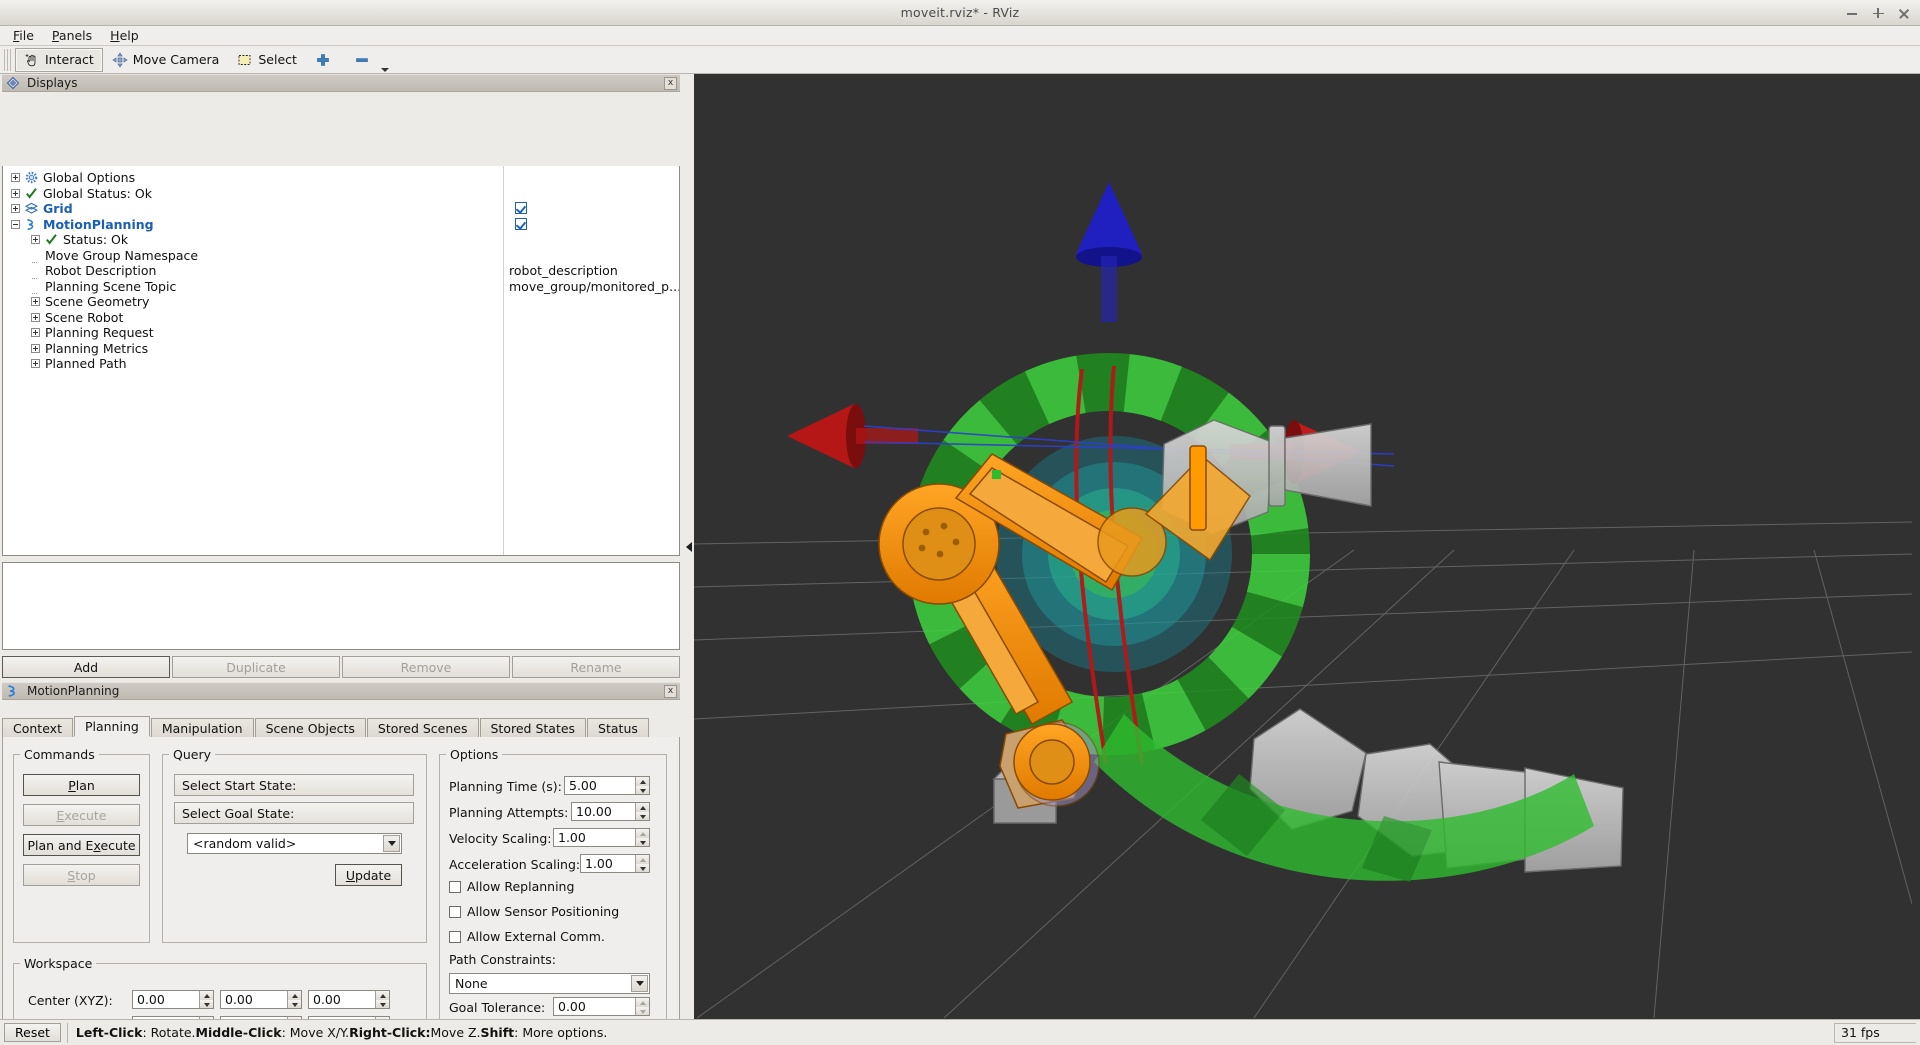  What do you see at coordinates (534, 911) in the screenshot?
I see `allow-sensor-positioning-row: Allow Sensor Positioning` at bounding box center [534, 911].